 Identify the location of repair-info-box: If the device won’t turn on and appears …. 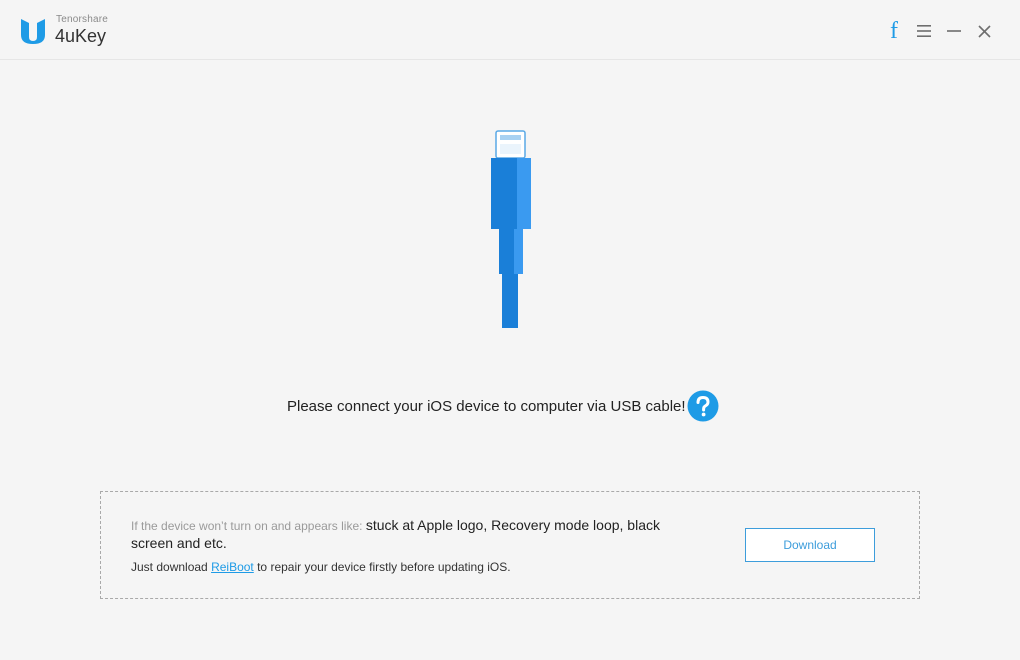
(510, 545).